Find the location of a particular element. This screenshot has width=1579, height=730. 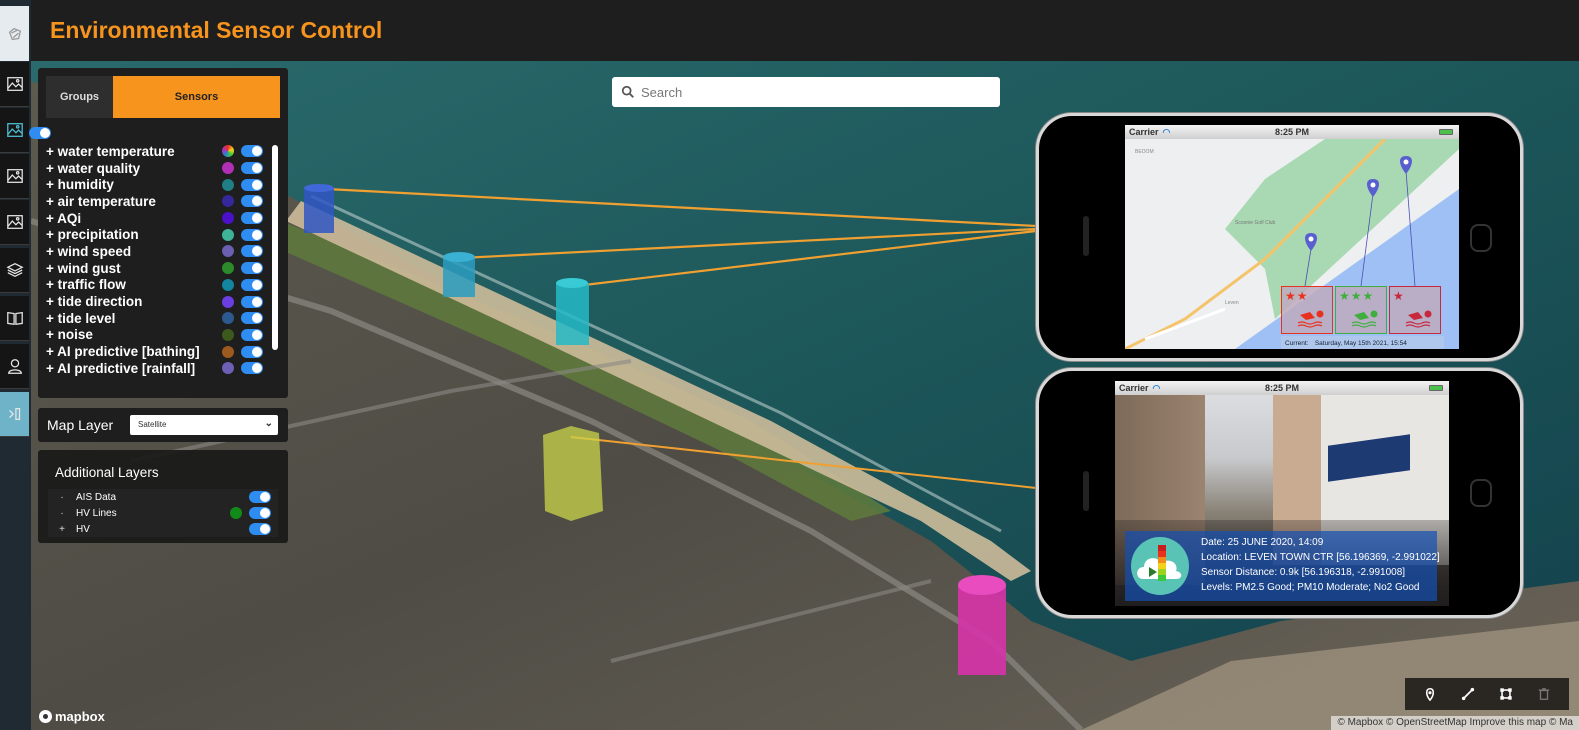

sensor-row: + wind speed is located at coordinates (156, 251).